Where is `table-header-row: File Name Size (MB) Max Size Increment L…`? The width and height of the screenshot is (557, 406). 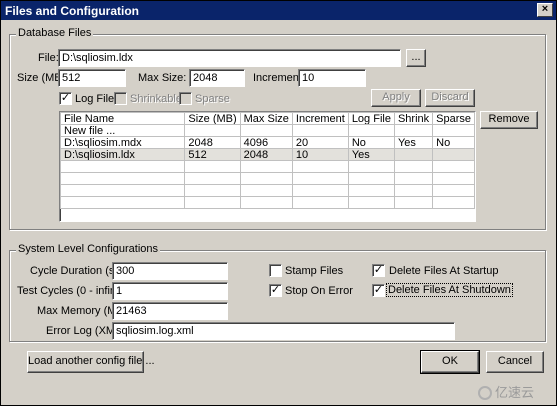
table-header-row: File Name Size (MB) Max Size Increment L… is located at coordinates (267, 118).